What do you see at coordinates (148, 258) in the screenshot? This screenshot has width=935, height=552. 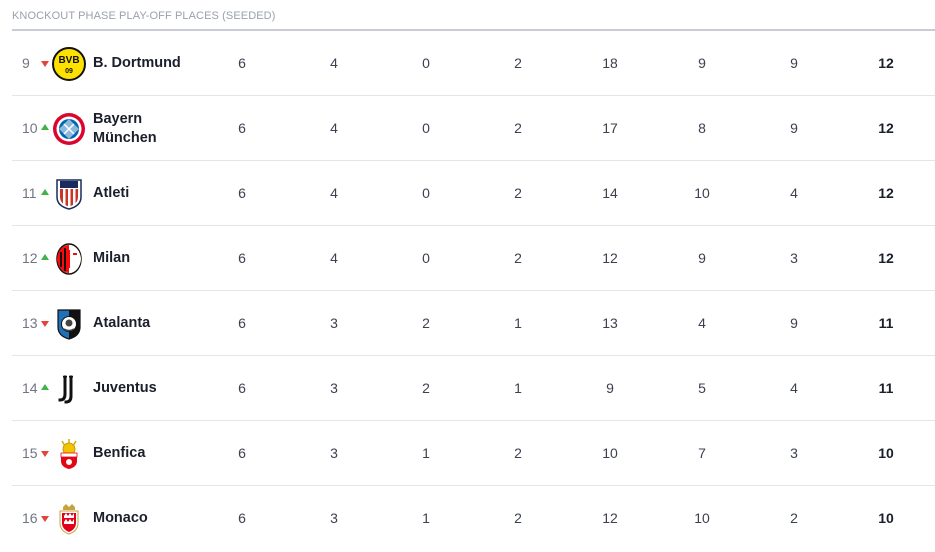 I see `team-name: Milan` at bounding box center [148, 258].